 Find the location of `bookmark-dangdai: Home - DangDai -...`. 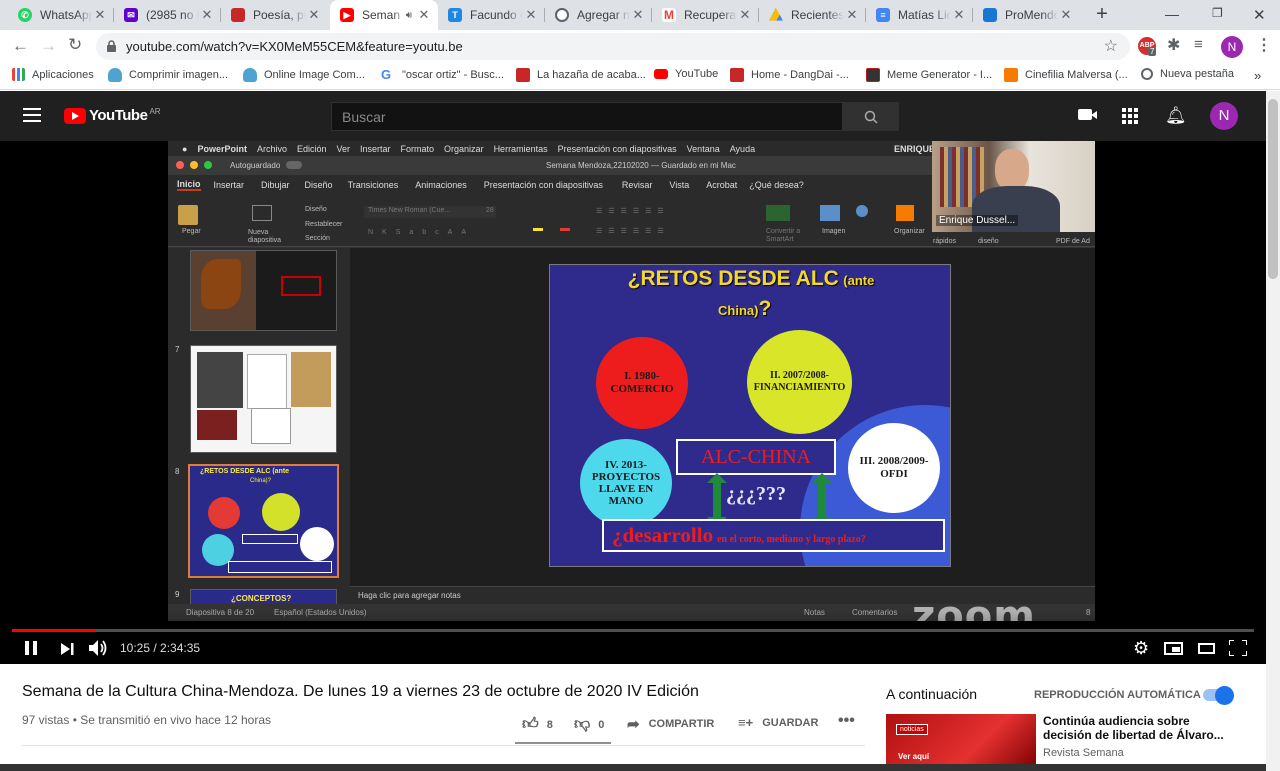

bookmark-dangdai: Home - DangDai -... is located at coordinates (789, 75).